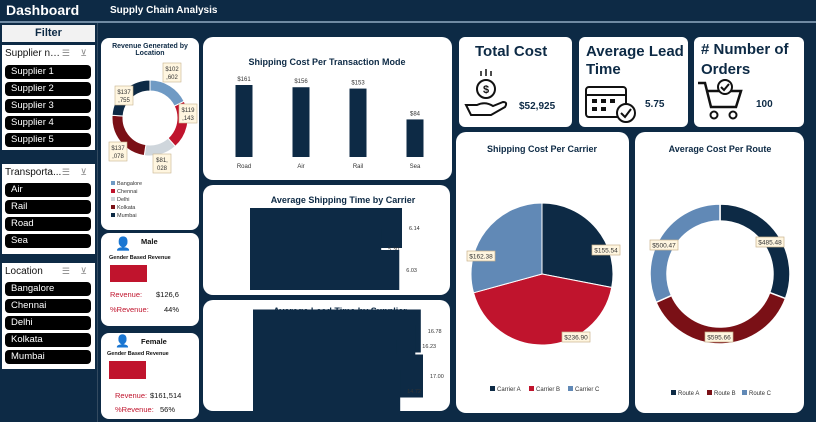 The height and width of the screenshot is (422, 816). Describe the element at coordinates (358, 84) in the screenshot. I see `data-label: $153` at that location.